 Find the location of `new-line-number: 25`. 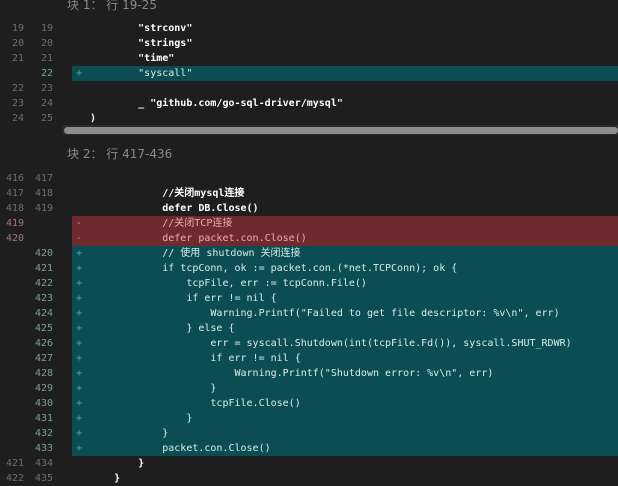

new-line-number: 25 is located at coordinates (46, 118).